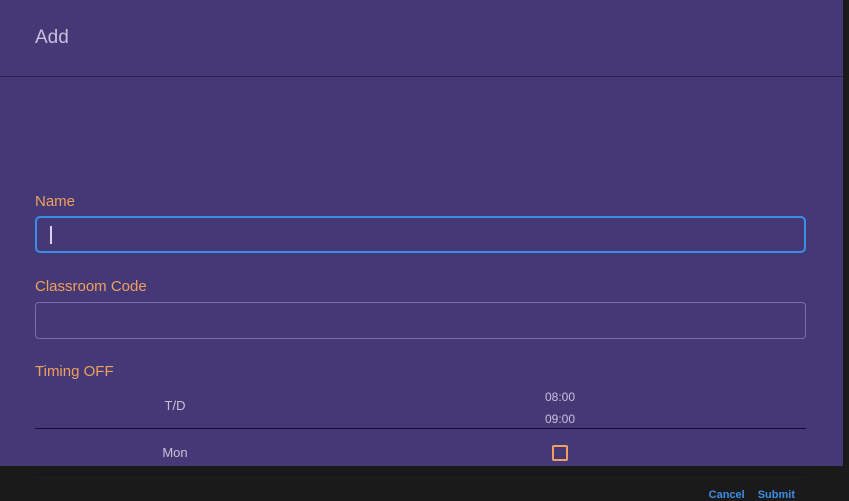  I want to click on name-label: Name, so click(55, 201).